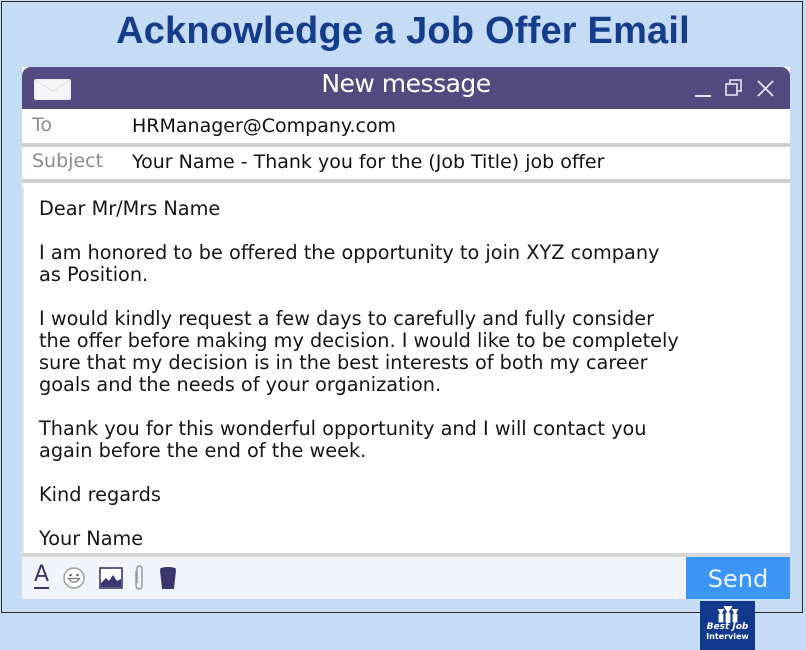 The height and width of the screenshot is (650, 806). Describe the element at coordinates (111, 578) in the screenshot. I see `image-icon` at that location.